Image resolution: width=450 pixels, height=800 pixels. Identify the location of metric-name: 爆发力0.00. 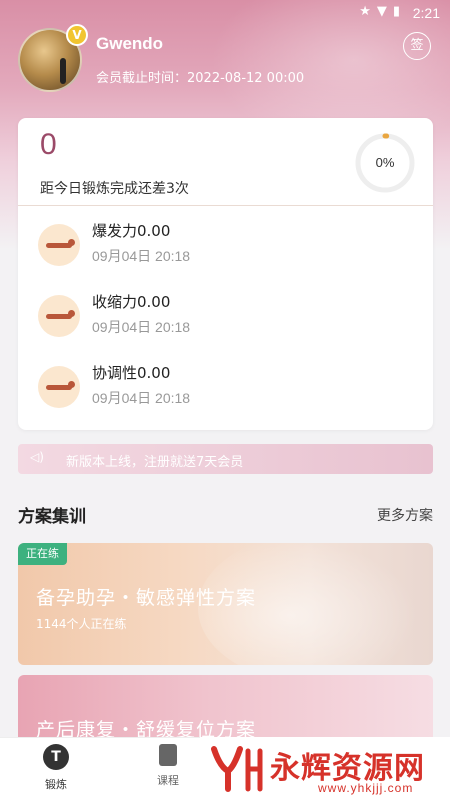
(131, 231).